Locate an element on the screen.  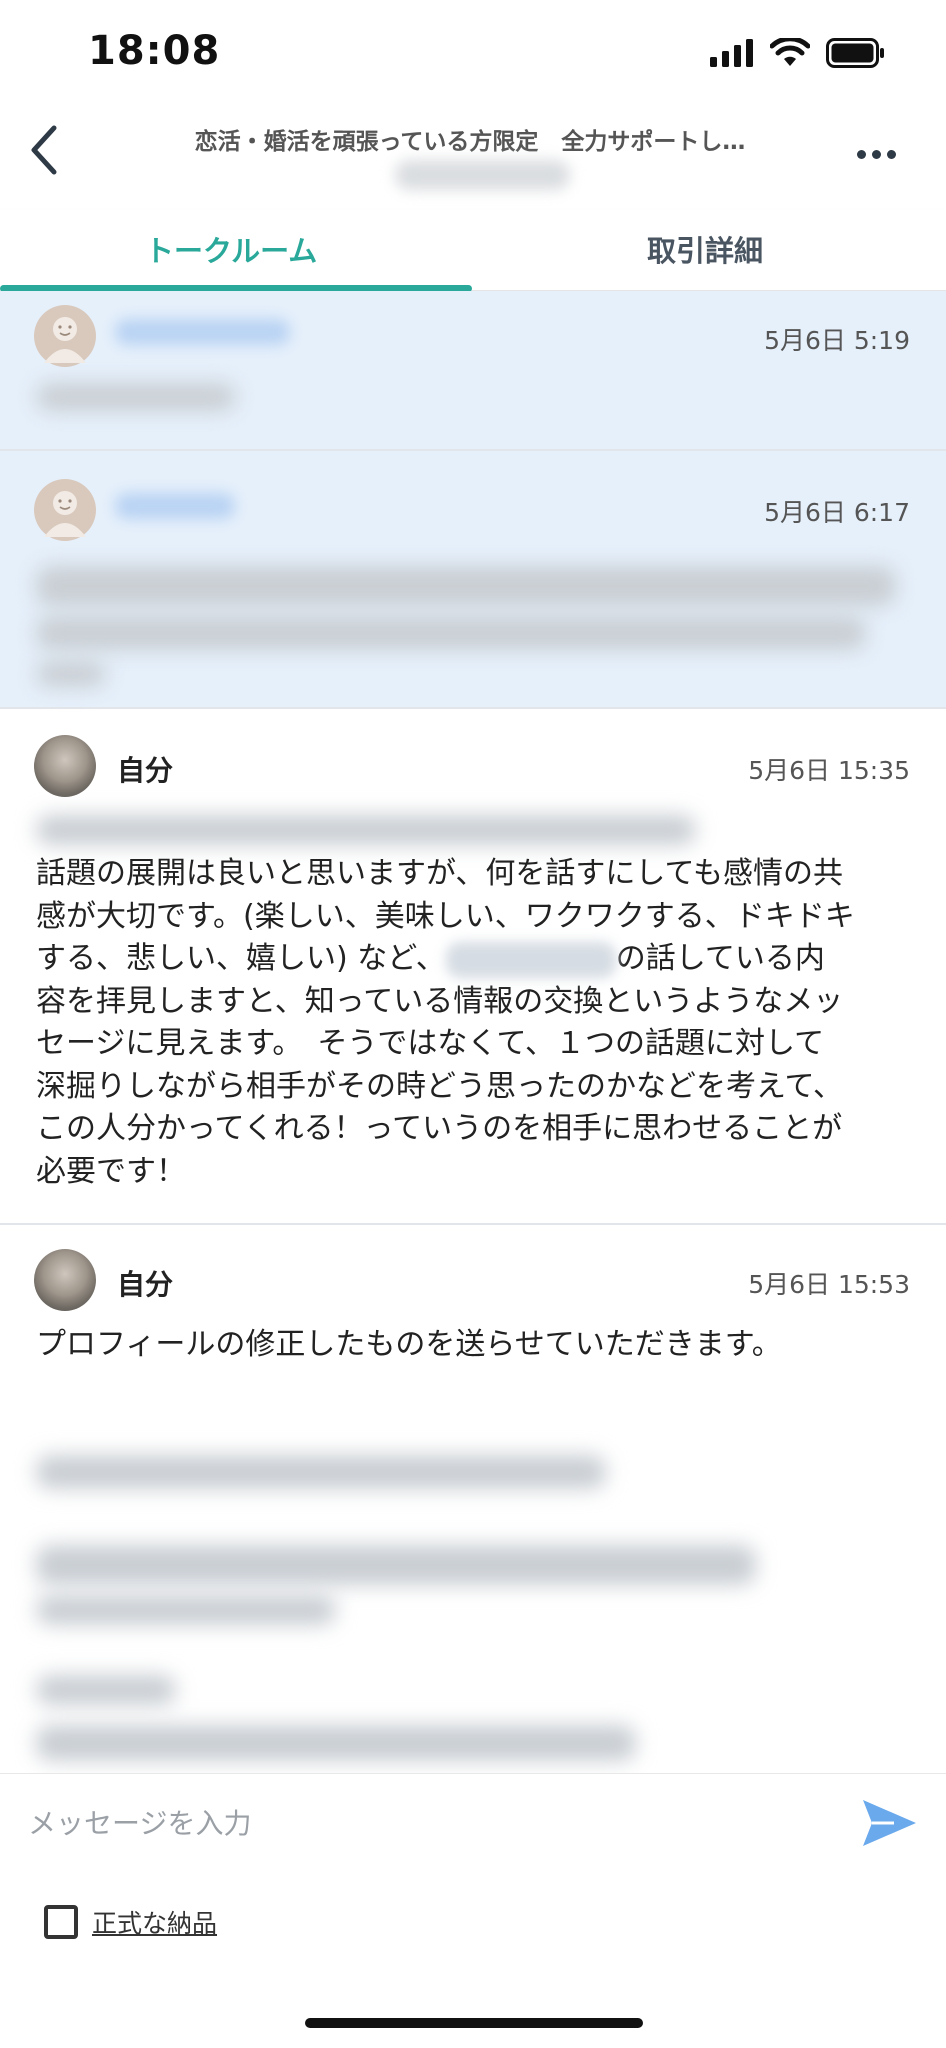
status-icons is located at coordinates (798, 53).